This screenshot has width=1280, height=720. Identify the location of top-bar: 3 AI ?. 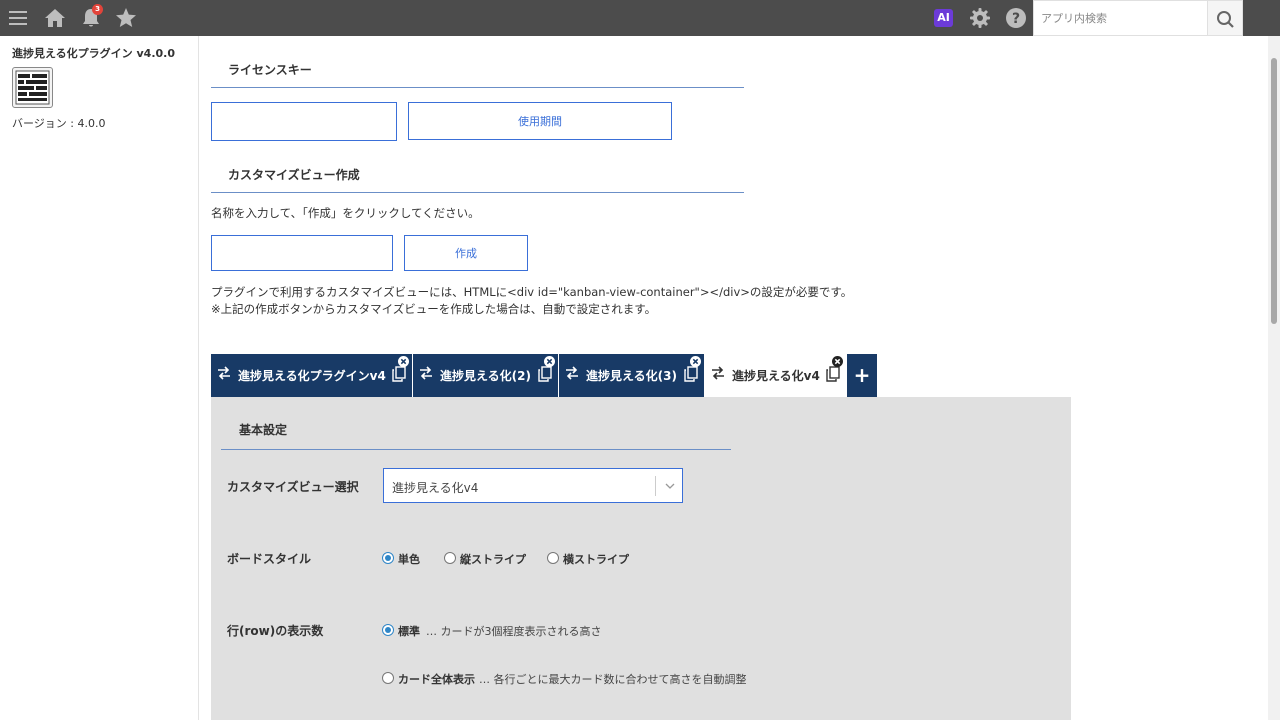
(640, 18).